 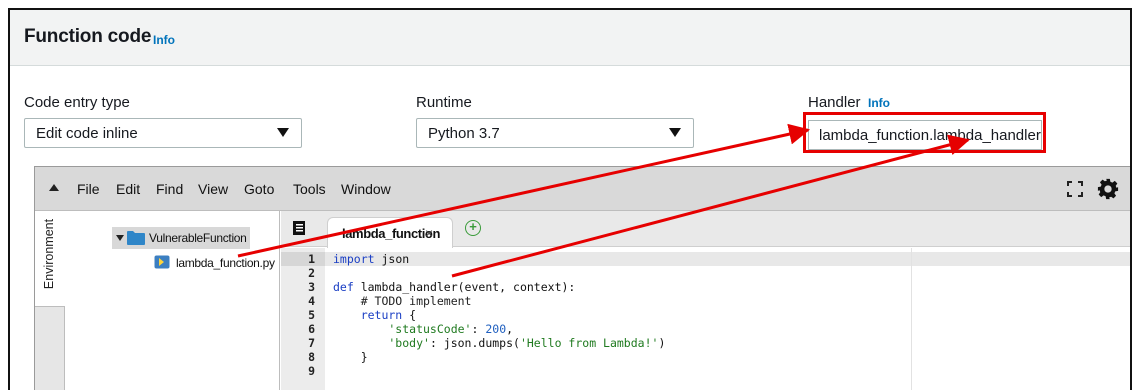 I want to click on environment-tab: Environment, so click(x=50, y=259).